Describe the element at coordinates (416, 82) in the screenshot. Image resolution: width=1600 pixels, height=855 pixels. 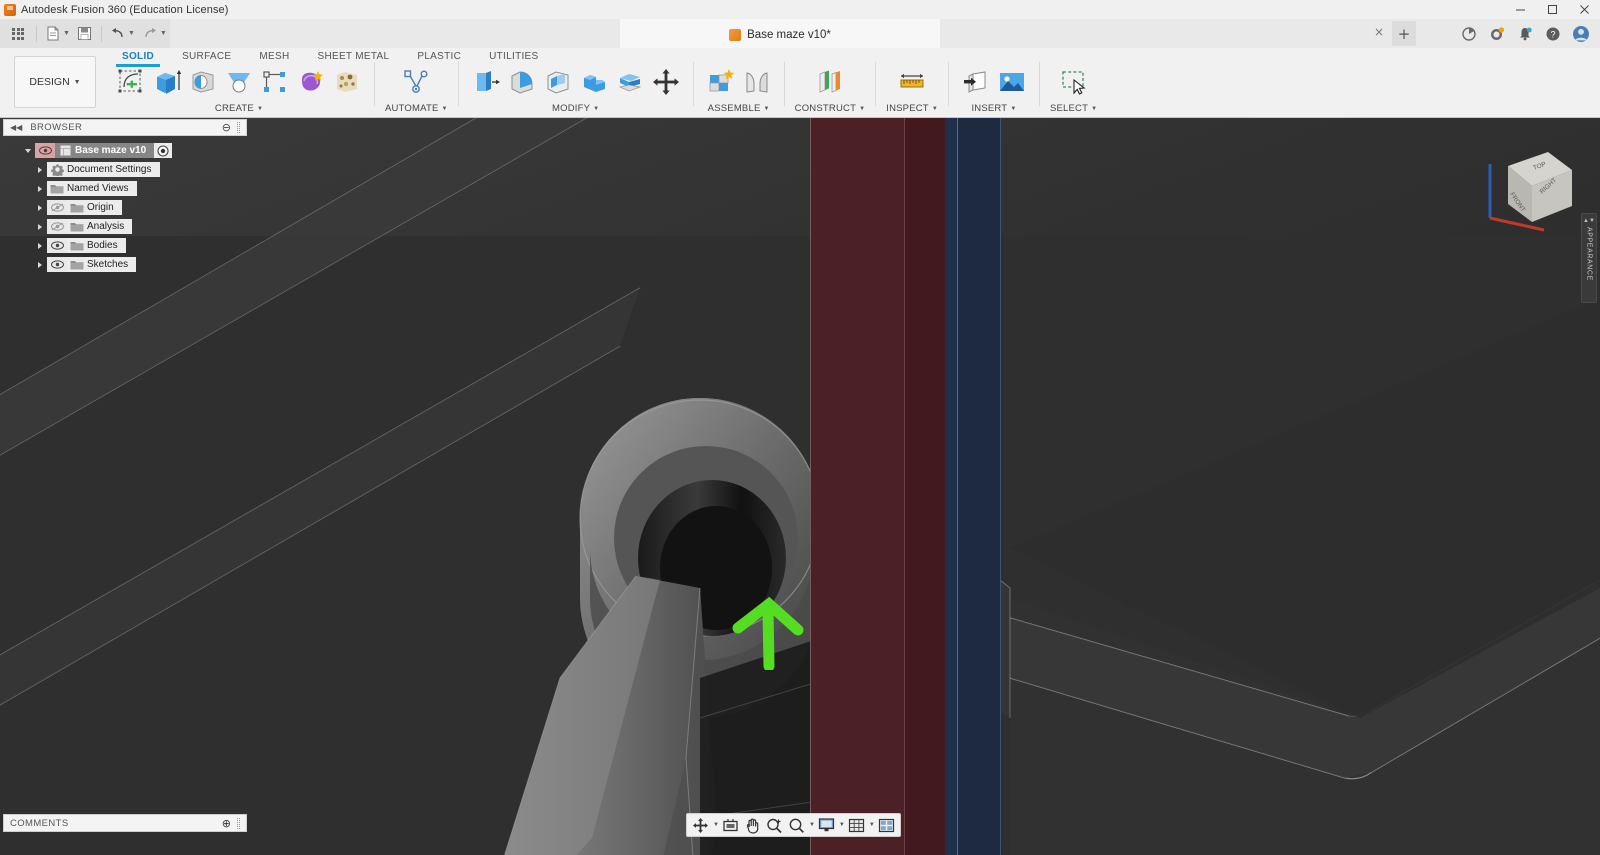
I see `automate-node-icon` at that location.